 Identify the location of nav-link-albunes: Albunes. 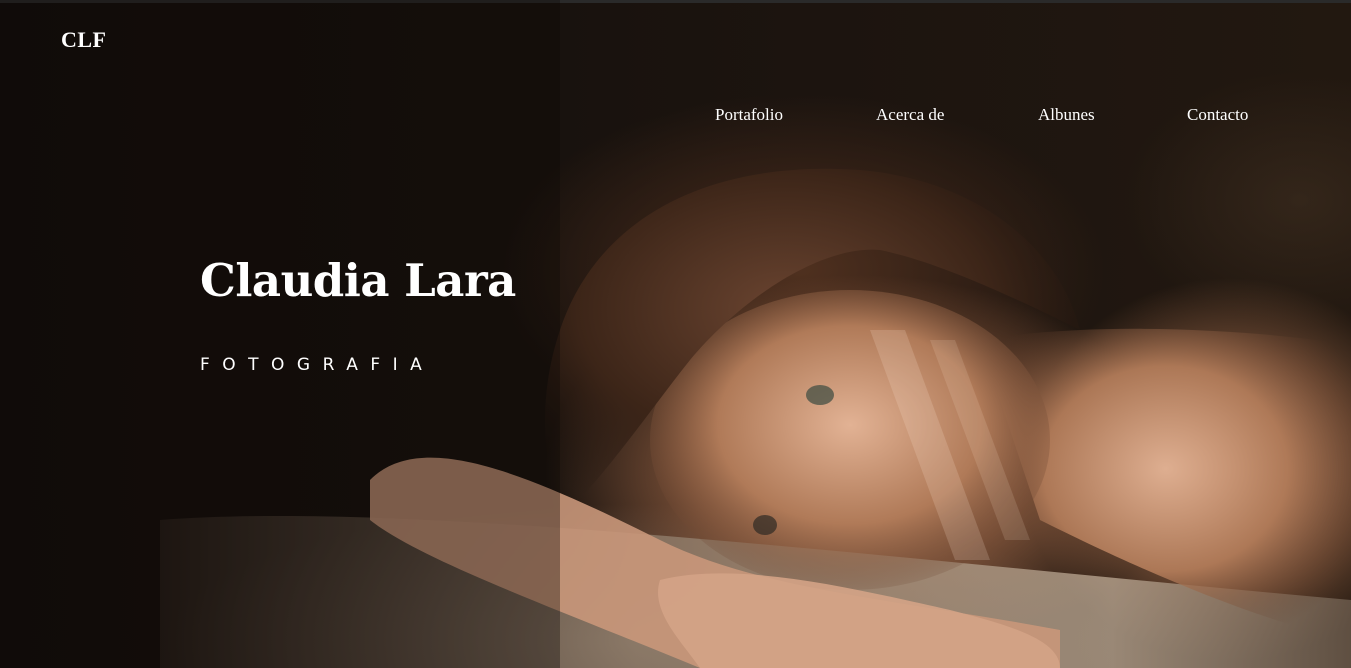
(1066, 115).